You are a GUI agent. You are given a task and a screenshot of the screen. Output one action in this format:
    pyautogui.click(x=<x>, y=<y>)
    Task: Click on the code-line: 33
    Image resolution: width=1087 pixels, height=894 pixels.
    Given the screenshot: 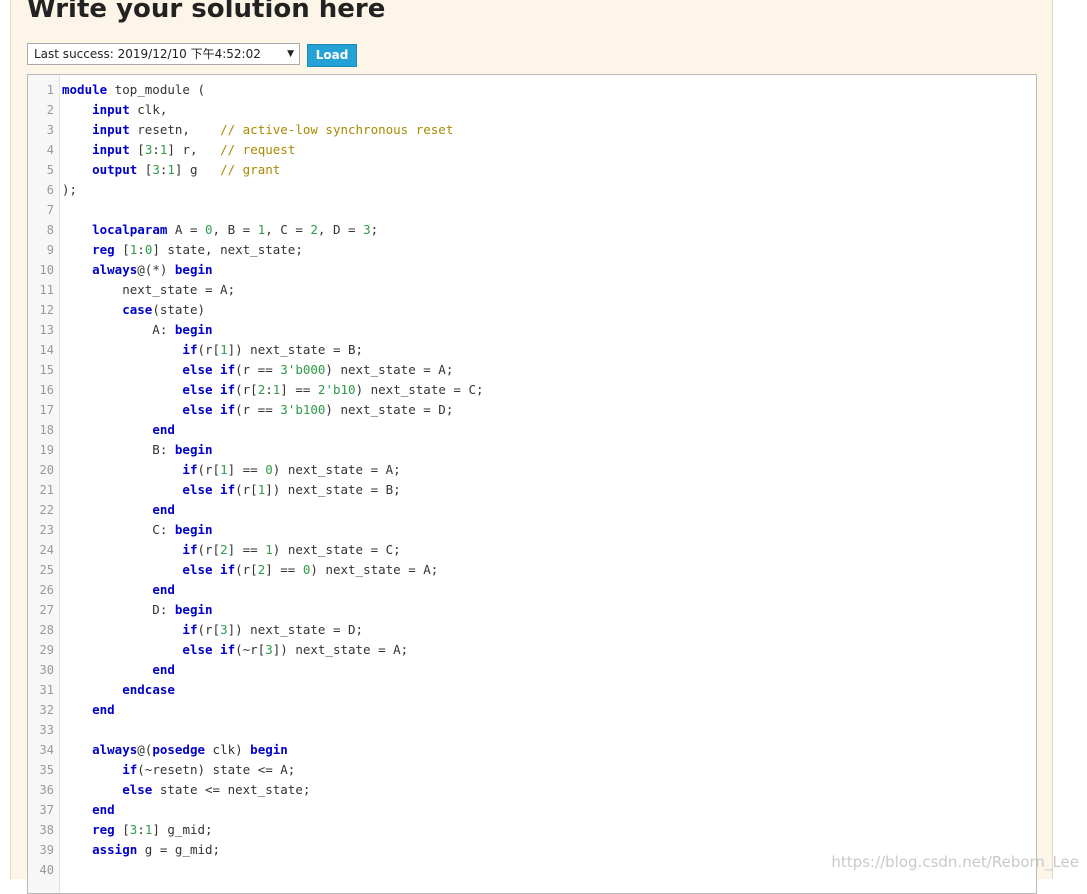 What is the action you would take?
    pyautogui.click(x=532, y=730)
    